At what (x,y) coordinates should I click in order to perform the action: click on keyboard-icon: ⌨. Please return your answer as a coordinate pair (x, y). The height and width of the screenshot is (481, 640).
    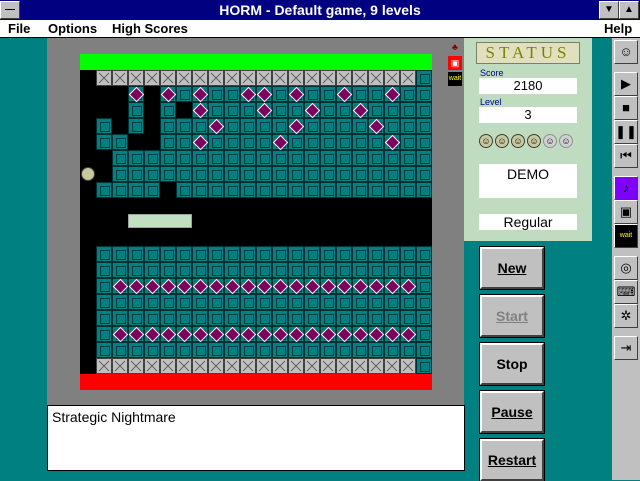
    Looking at the image, I should click on (626, 292).